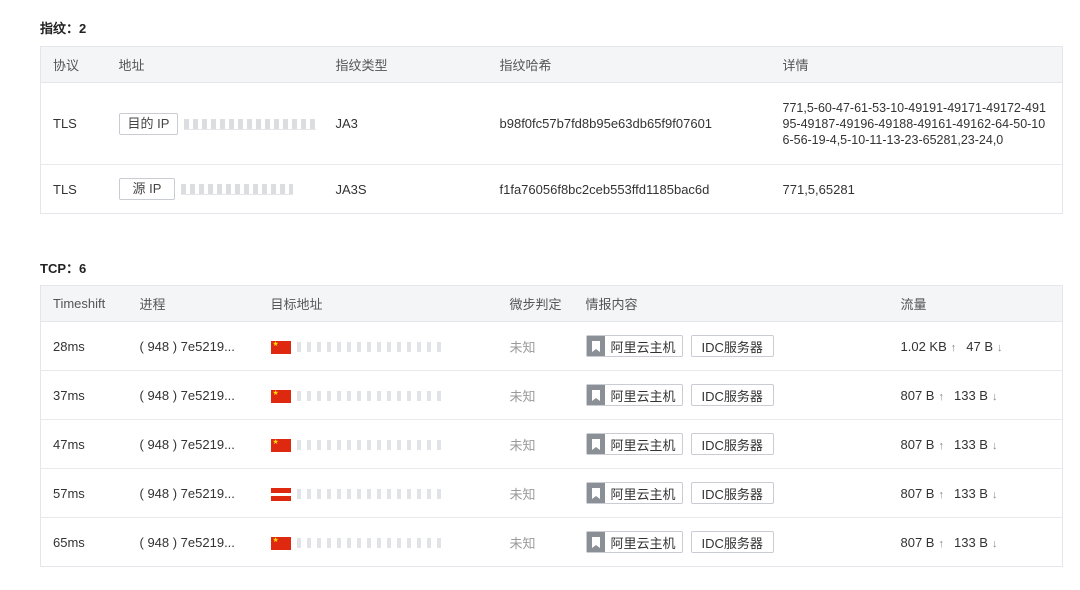 This screenshot has width=1080, height=590. I want to click on address-cell: 源 IP, so click(215, 189).